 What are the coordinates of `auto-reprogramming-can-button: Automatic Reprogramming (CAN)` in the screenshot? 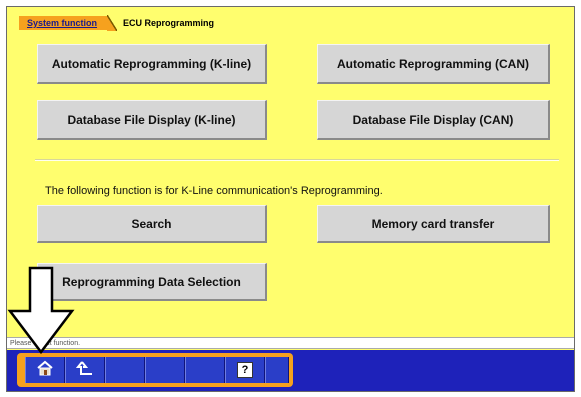 It's located at (433, 64).